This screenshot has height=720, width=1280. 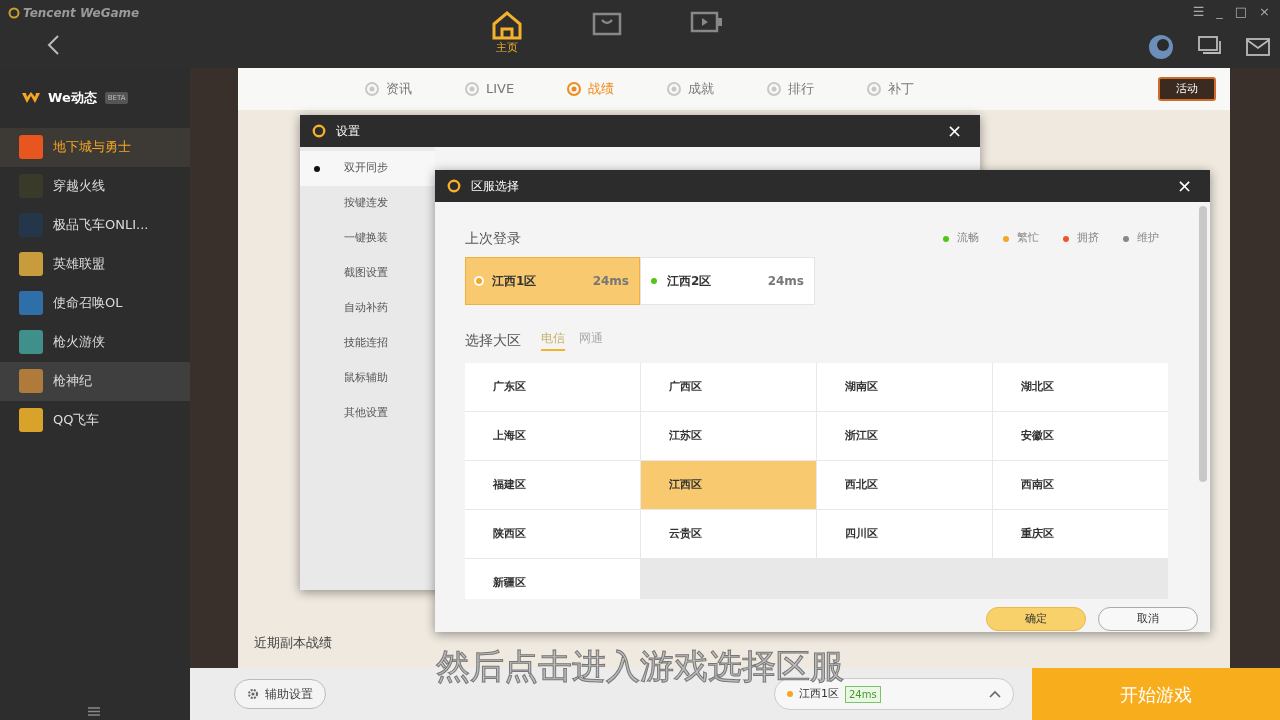 I want to click on recent-server-card: 江西1区 24ms, so click(x=552, y=281).